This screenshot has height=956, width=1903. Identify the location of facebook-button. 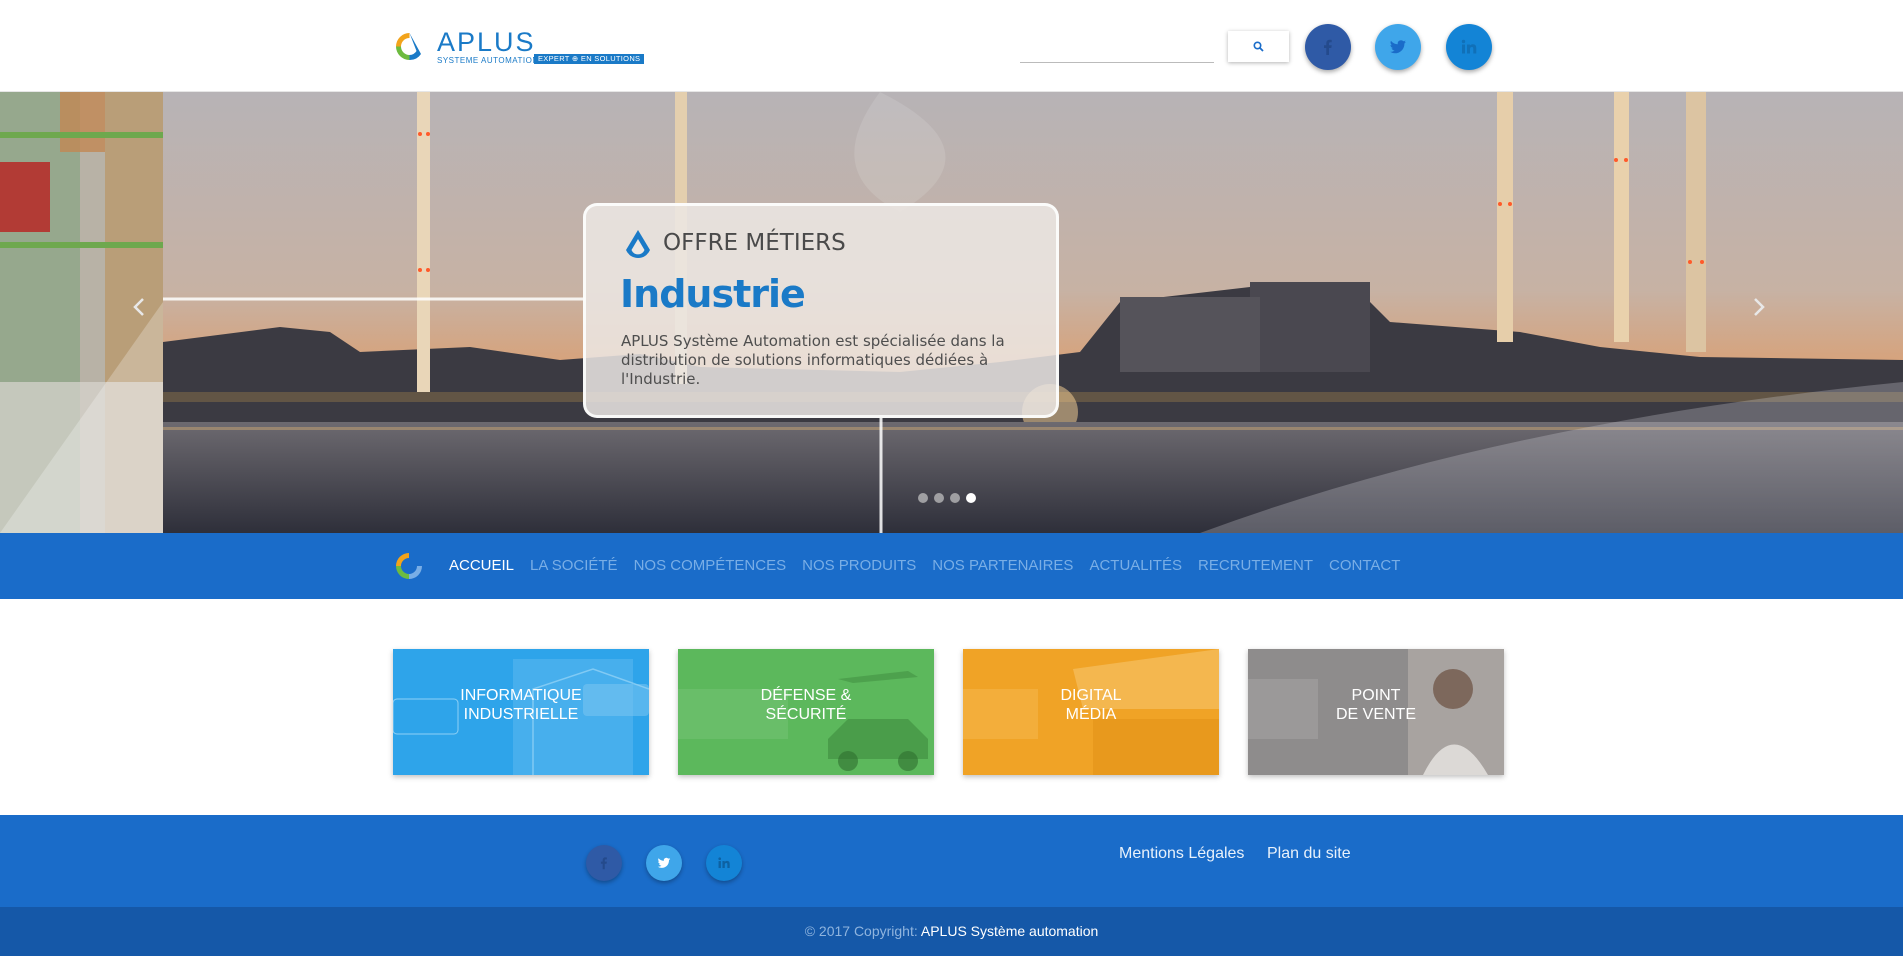
(1328, 47).